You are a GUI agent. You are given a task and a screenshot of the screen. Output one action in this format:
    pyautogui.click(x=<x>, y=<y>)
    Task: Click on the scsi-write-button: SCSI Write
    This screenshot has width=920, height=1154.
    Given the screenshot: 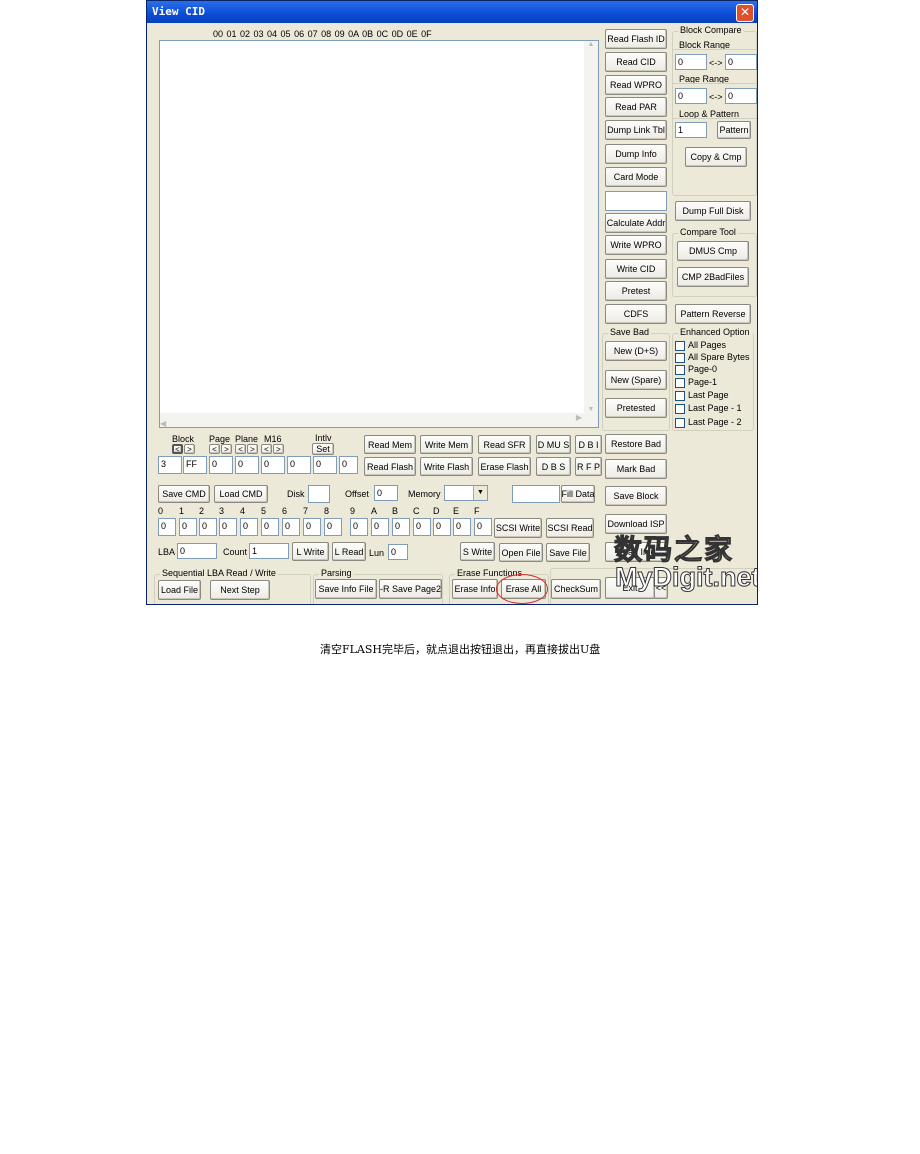 What is the action you would take?
    pyautogui.click(x=518, y=528)
    